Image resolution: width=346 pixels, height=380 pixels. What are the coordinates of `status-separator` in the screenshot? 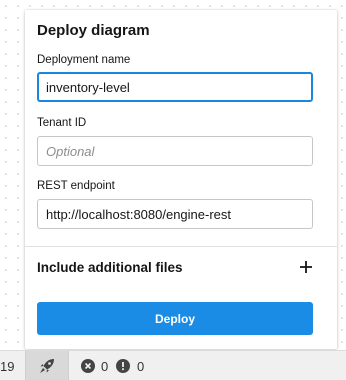 It's located at (68, 365).